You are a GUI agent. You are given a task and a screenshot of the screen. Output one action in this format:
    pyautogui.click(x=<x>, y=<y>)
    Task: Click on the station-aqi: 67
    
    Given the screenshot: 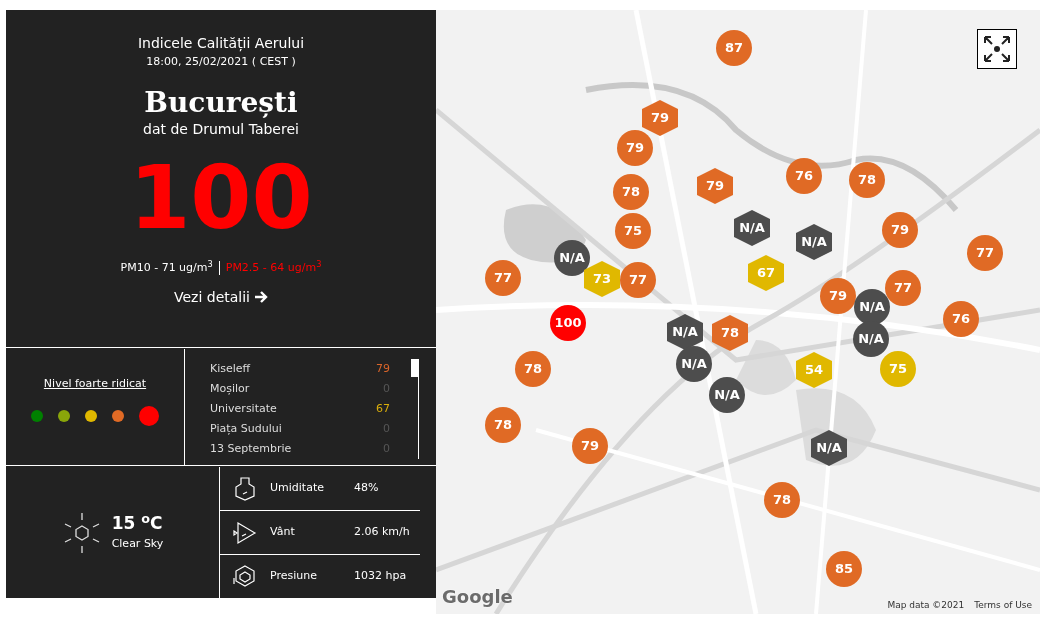 What is the action you would take?
    pyautogui.click(x=383, y=408)
    